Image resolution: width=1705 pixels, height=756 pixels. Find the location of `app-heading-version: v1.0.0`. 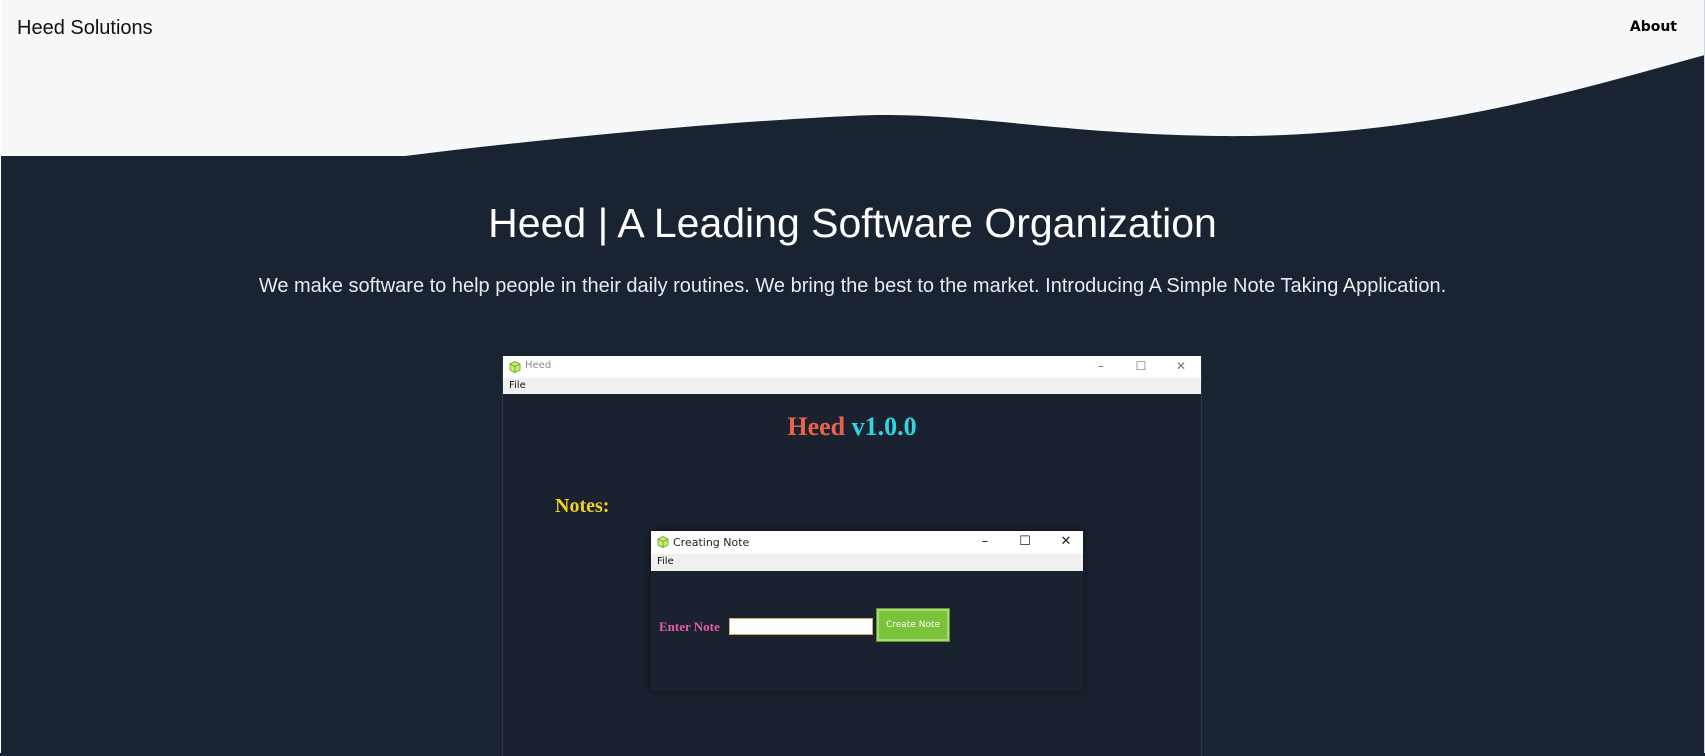

app-heading-version: v1.0.0 is located at coordinates (884, 426).